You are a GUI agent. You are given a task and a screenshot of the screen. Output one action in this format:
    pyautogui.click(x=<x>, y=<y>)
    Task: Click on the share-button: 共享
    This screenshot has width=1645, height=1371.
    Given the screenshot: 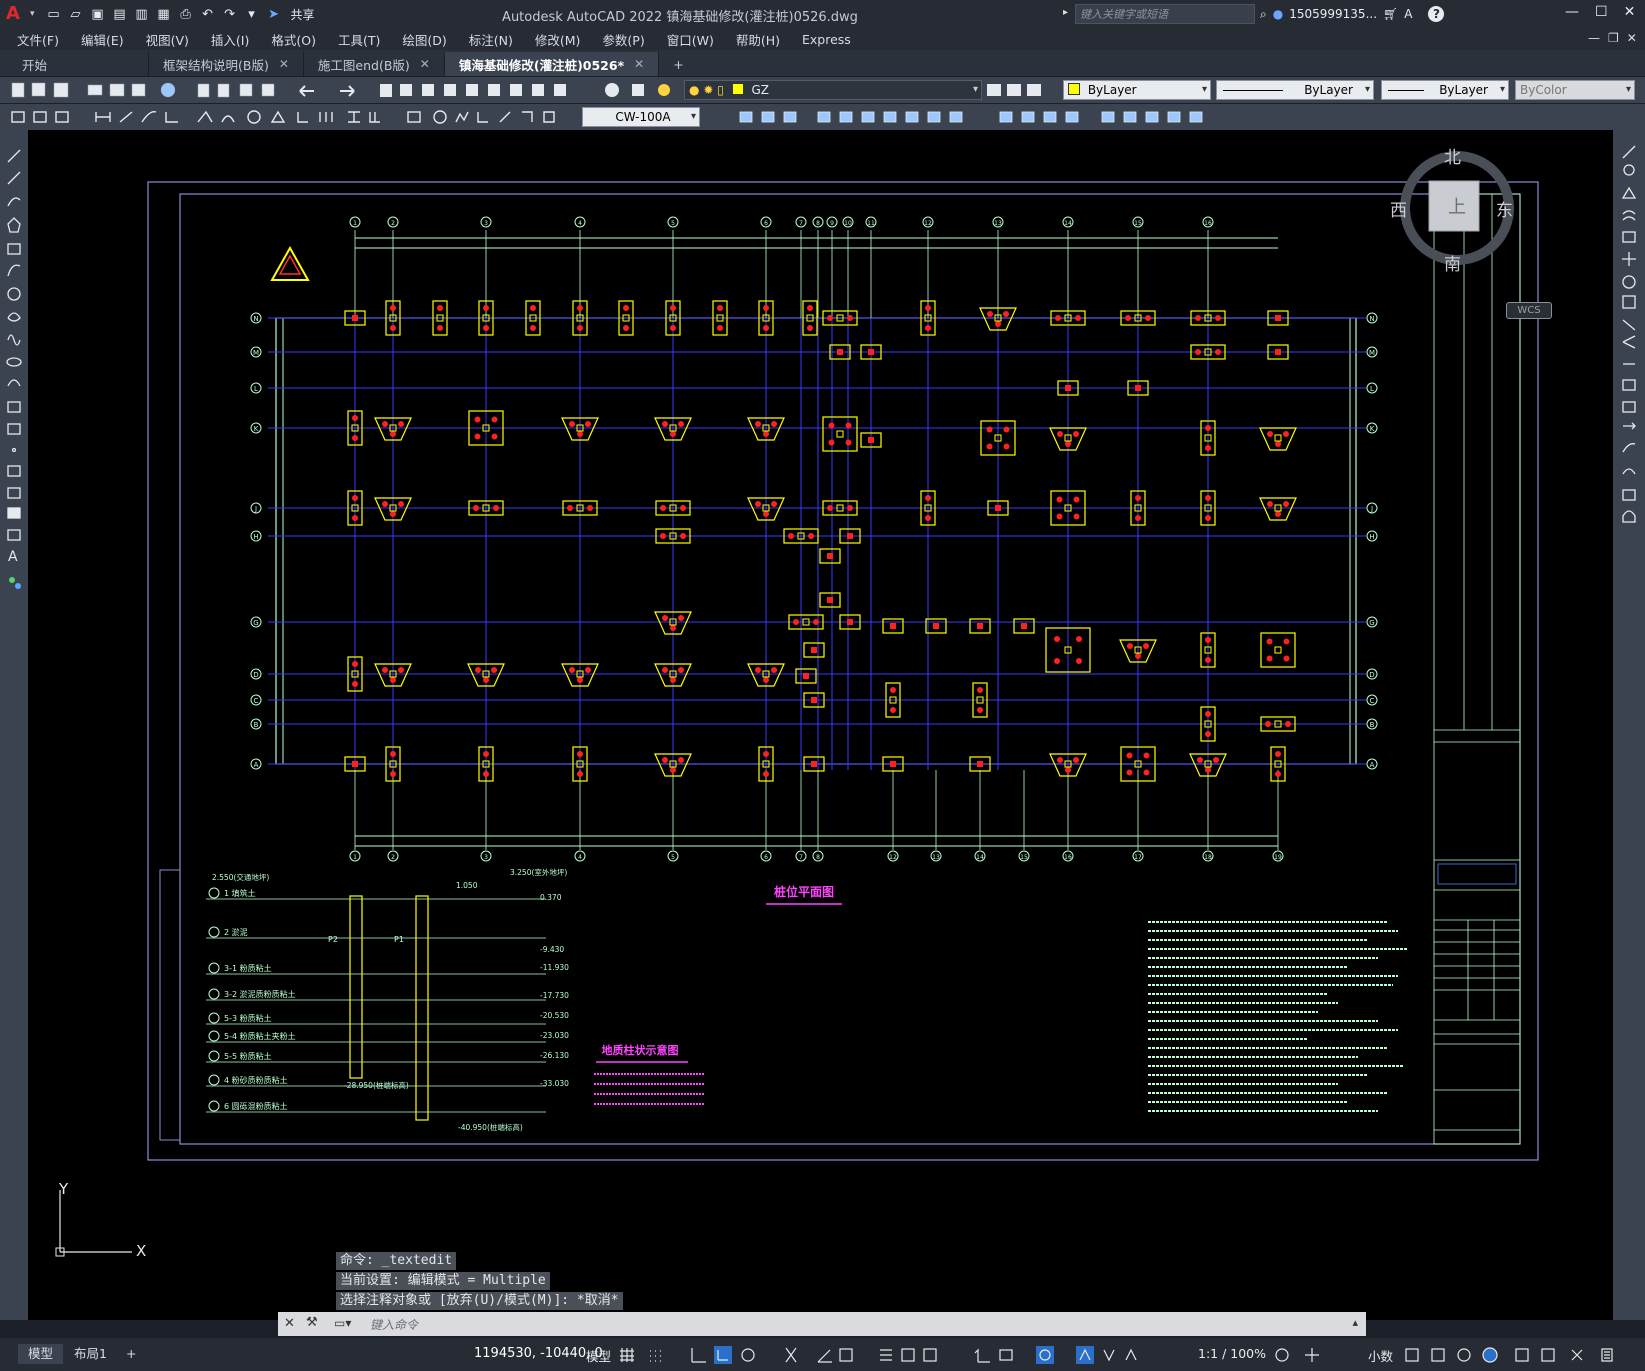 What is the action you would take?
    pyautogui.click(x=303, y=14)
    